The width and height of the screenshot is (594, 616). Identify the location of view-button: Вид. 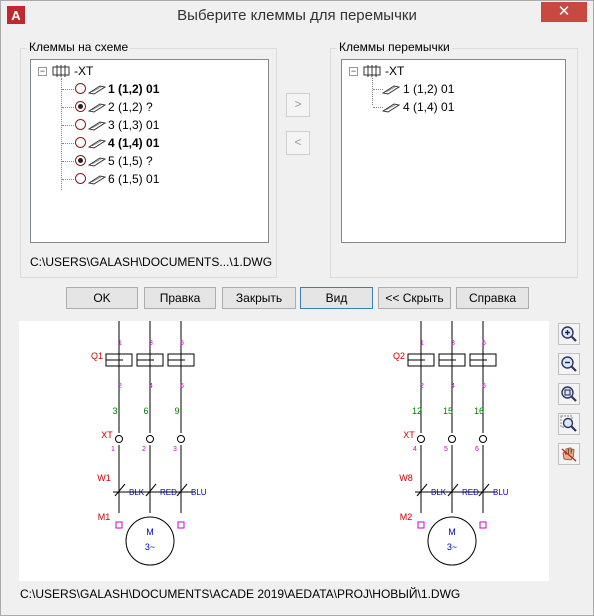
(336, 298).